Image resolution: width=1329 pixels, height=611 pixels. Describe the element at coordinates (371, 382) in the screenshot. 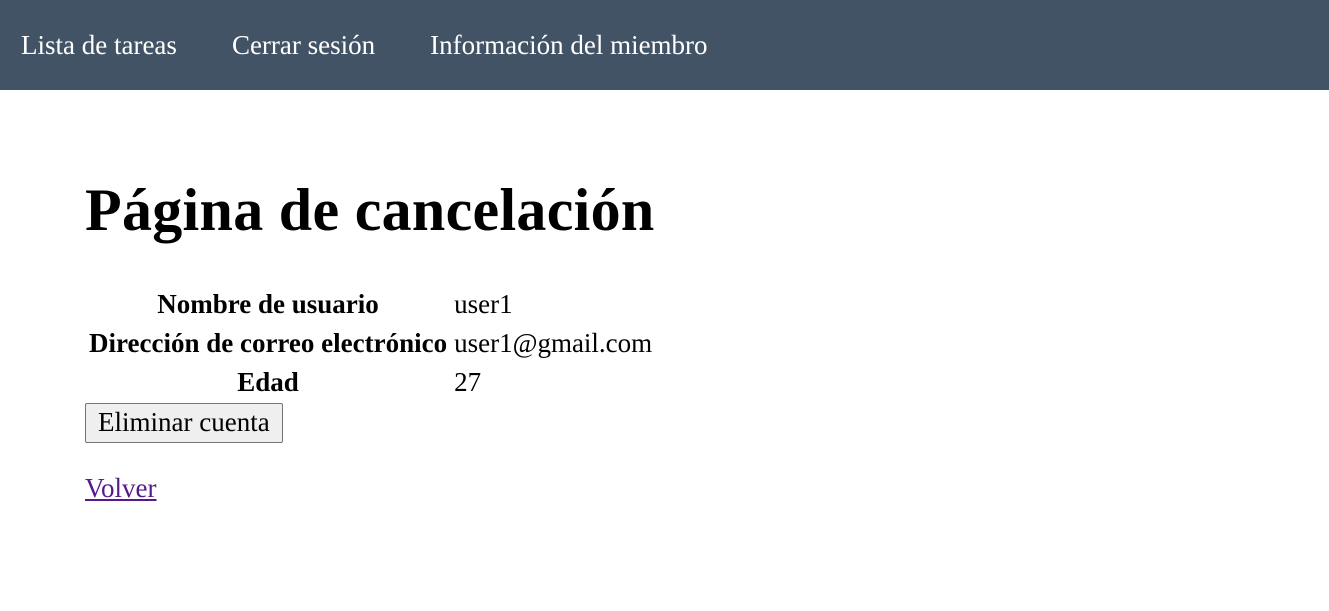

I see `table-row-age: Edad 27` at that location.